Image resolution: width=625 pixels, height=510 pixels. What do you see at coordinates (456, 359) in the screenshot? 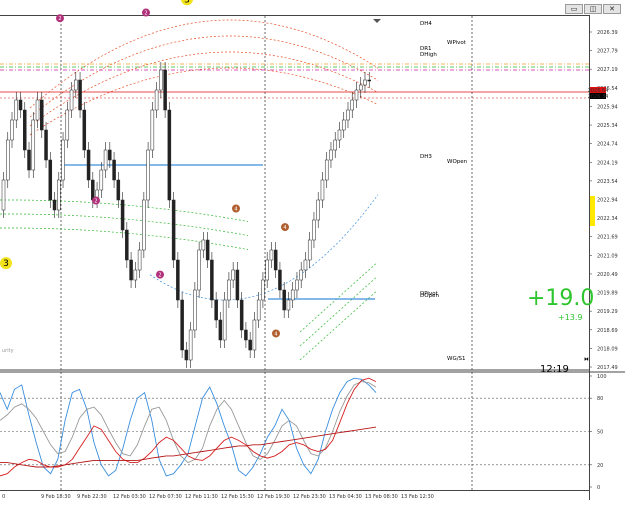
I see `pivot-label: WG/S1` at bounding box center [456, 359].